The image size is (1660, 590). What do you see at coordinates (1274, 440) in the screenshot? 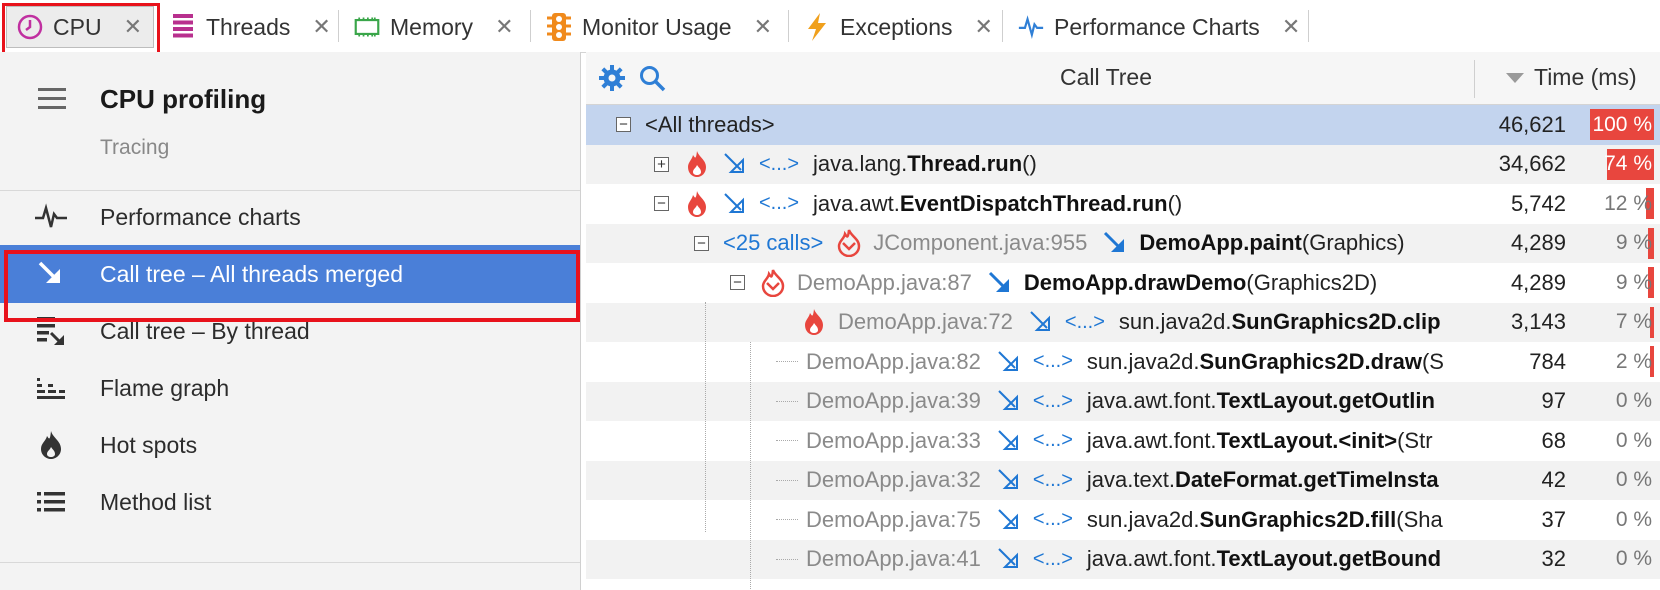
I see `class-name: TextLayout` at bounding box center [1274, 440].